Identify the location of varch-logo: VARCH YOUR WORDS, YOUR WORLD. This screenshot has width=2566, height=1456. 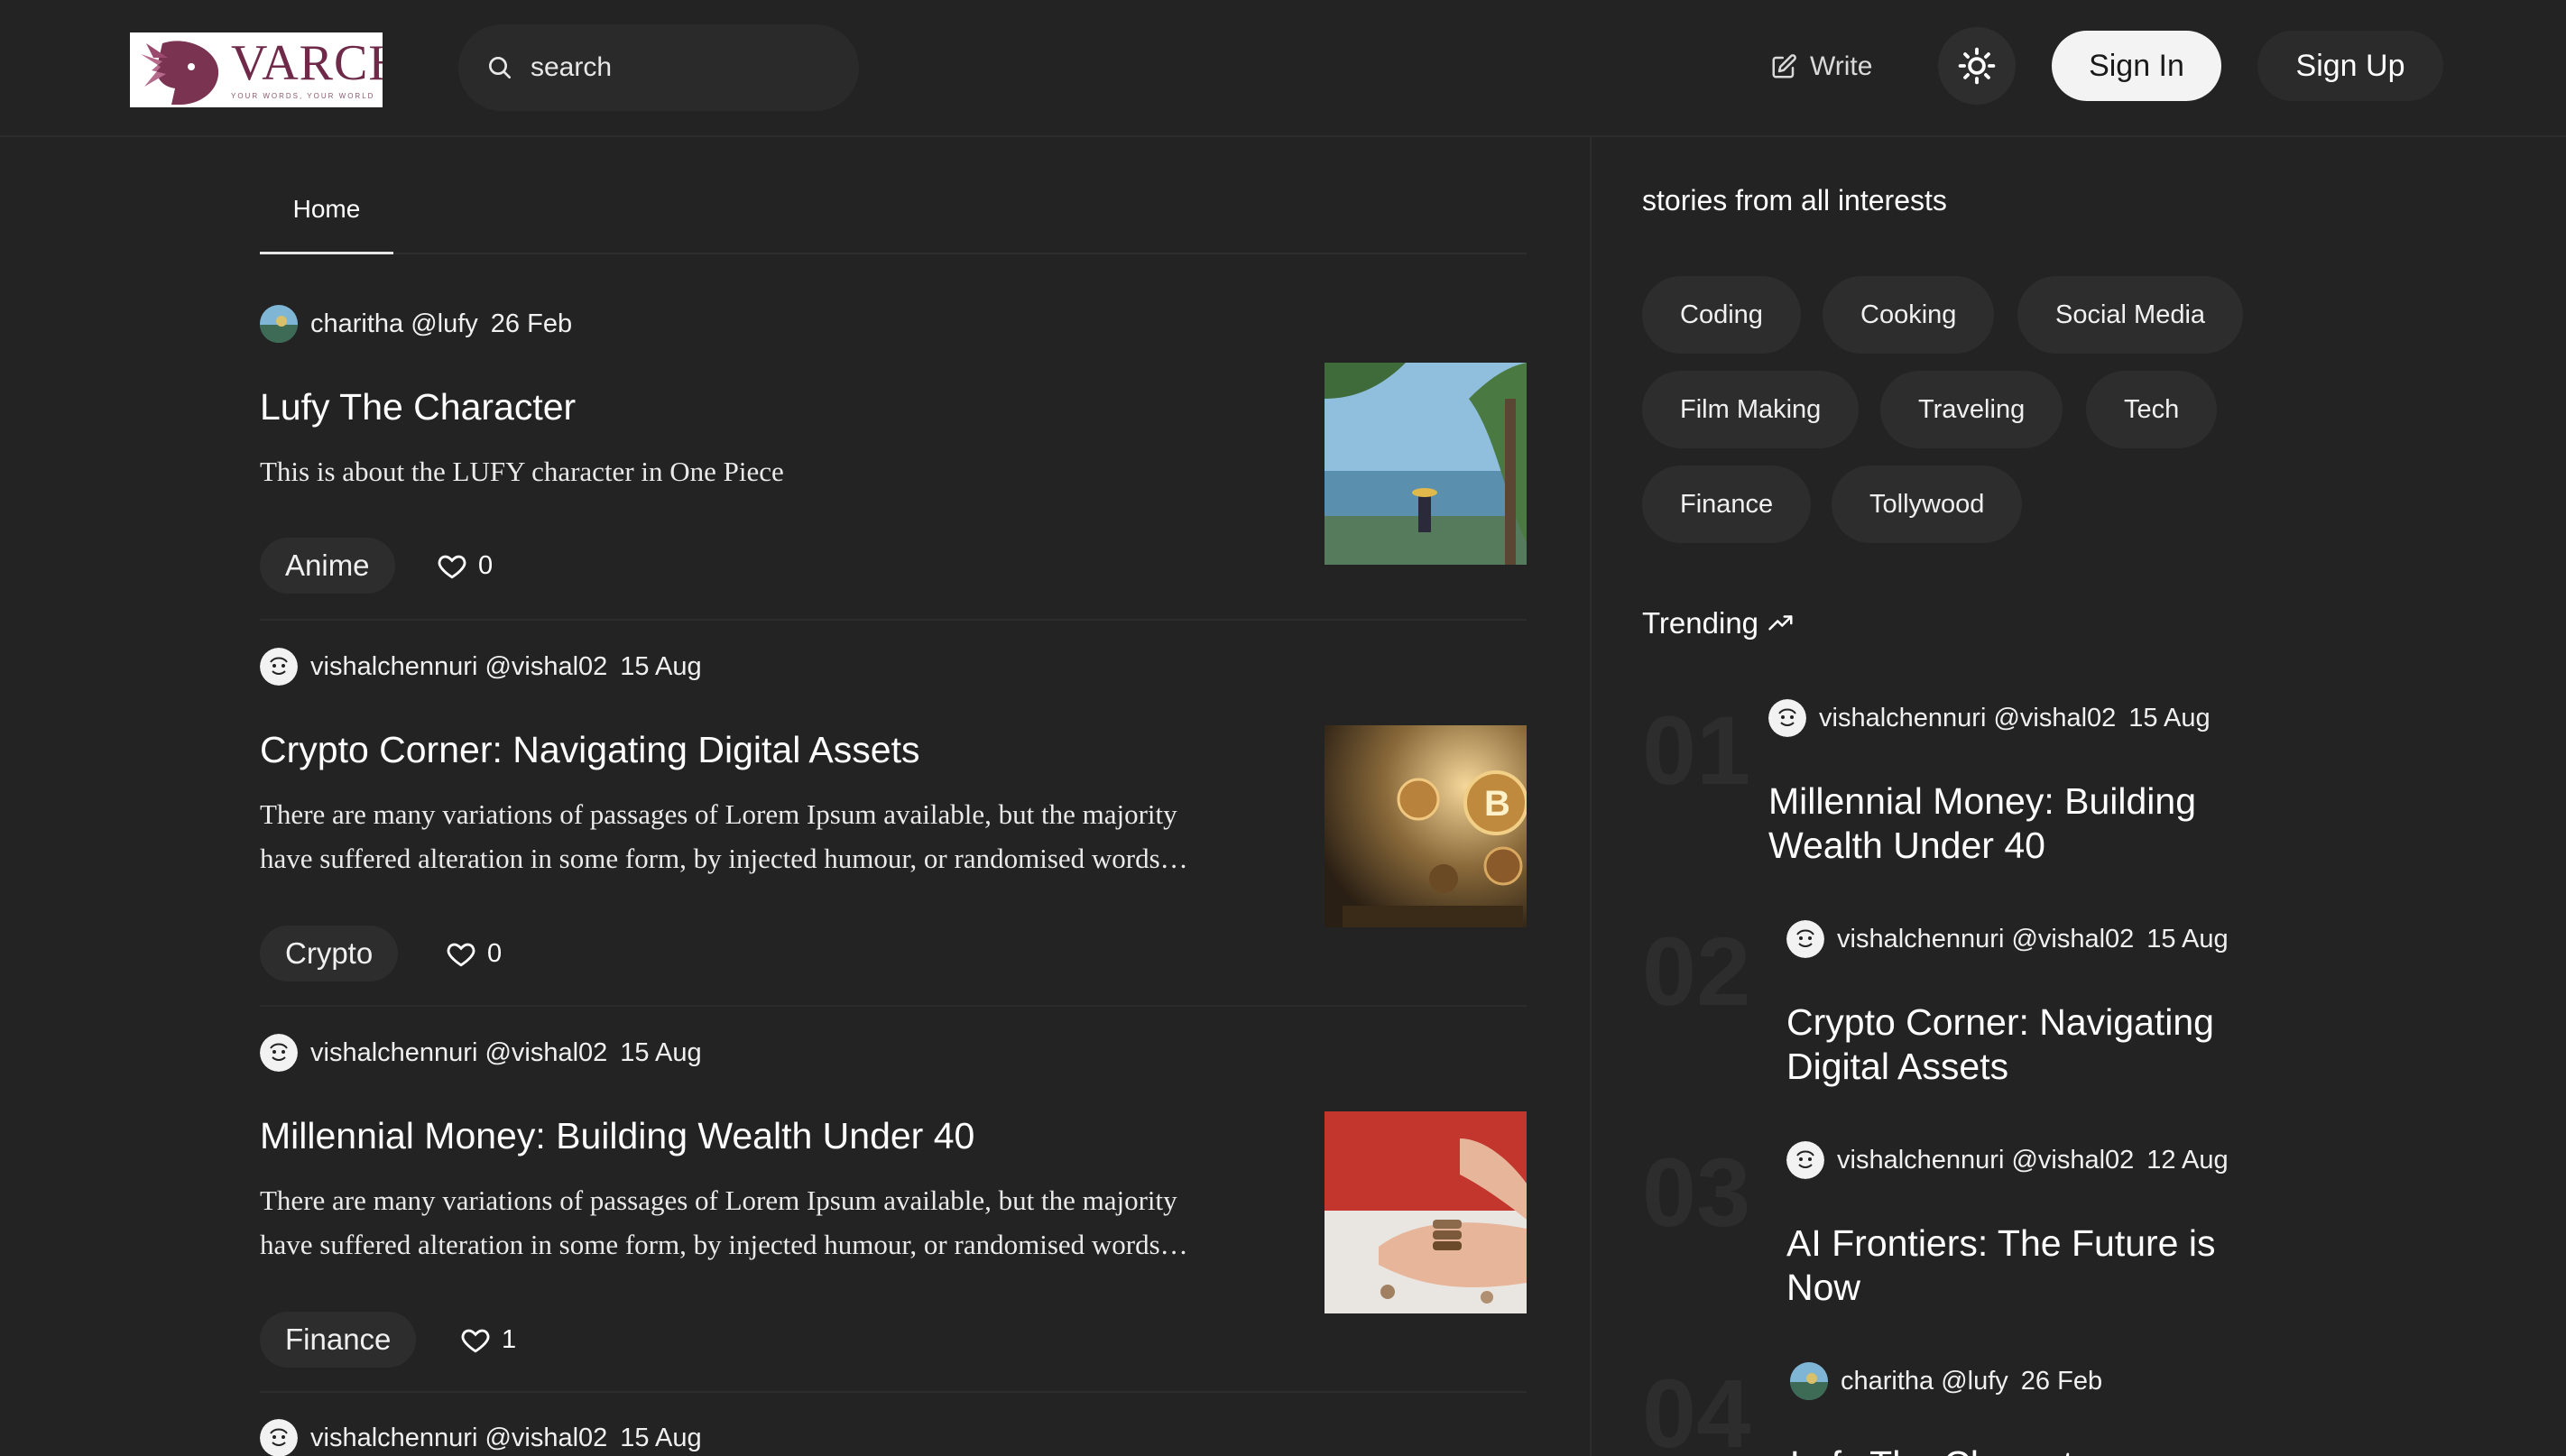
(257, 69).